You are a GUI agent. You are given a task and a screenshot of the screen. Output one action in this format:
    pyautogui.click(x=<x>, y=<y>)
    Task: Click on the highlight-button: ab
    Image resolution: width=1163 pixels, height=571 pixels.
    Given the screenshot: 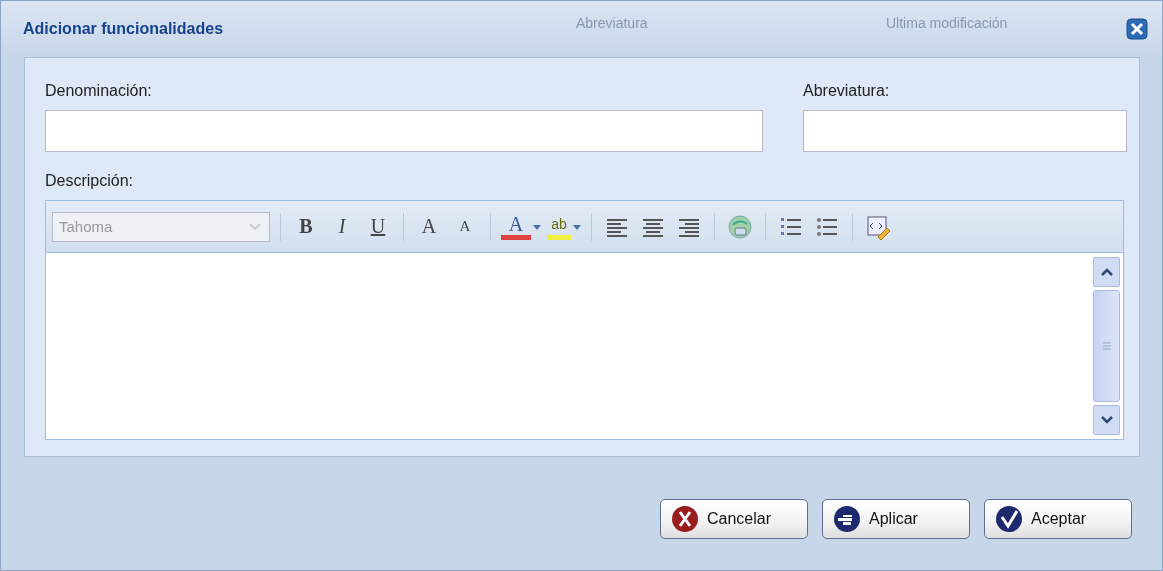 What is the action you would take?
    pyautogui.click(x=559, y=226)
    